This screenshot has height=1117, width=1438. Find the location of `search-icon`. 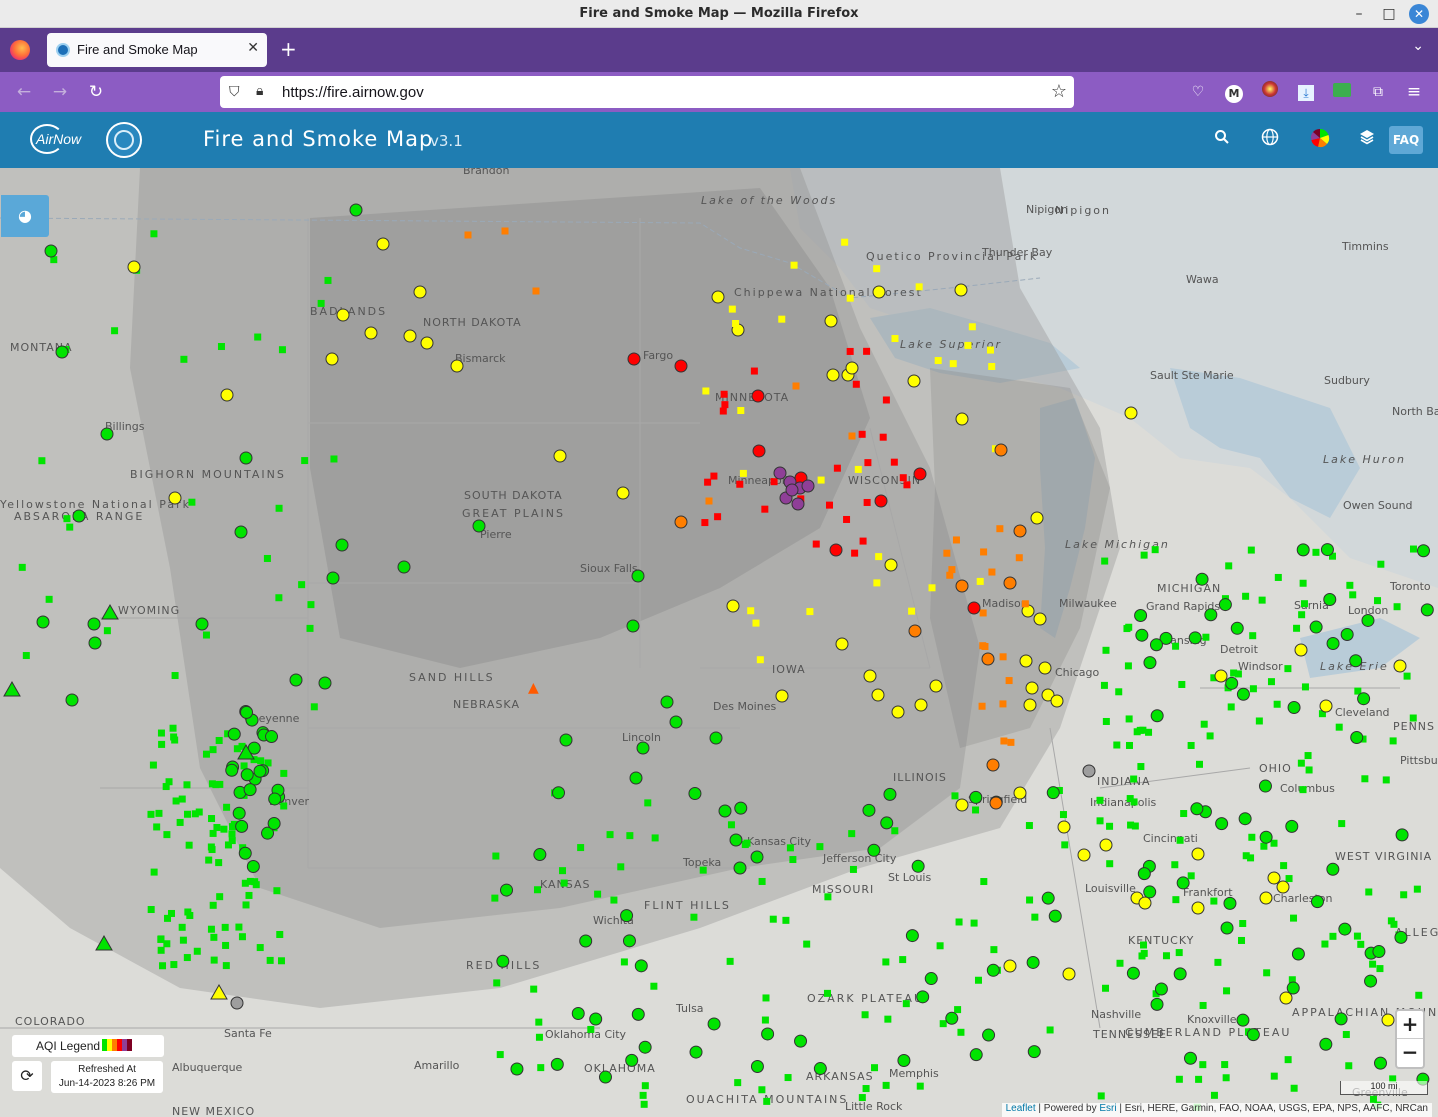

search-icon is located at coordinates (1222, 140).